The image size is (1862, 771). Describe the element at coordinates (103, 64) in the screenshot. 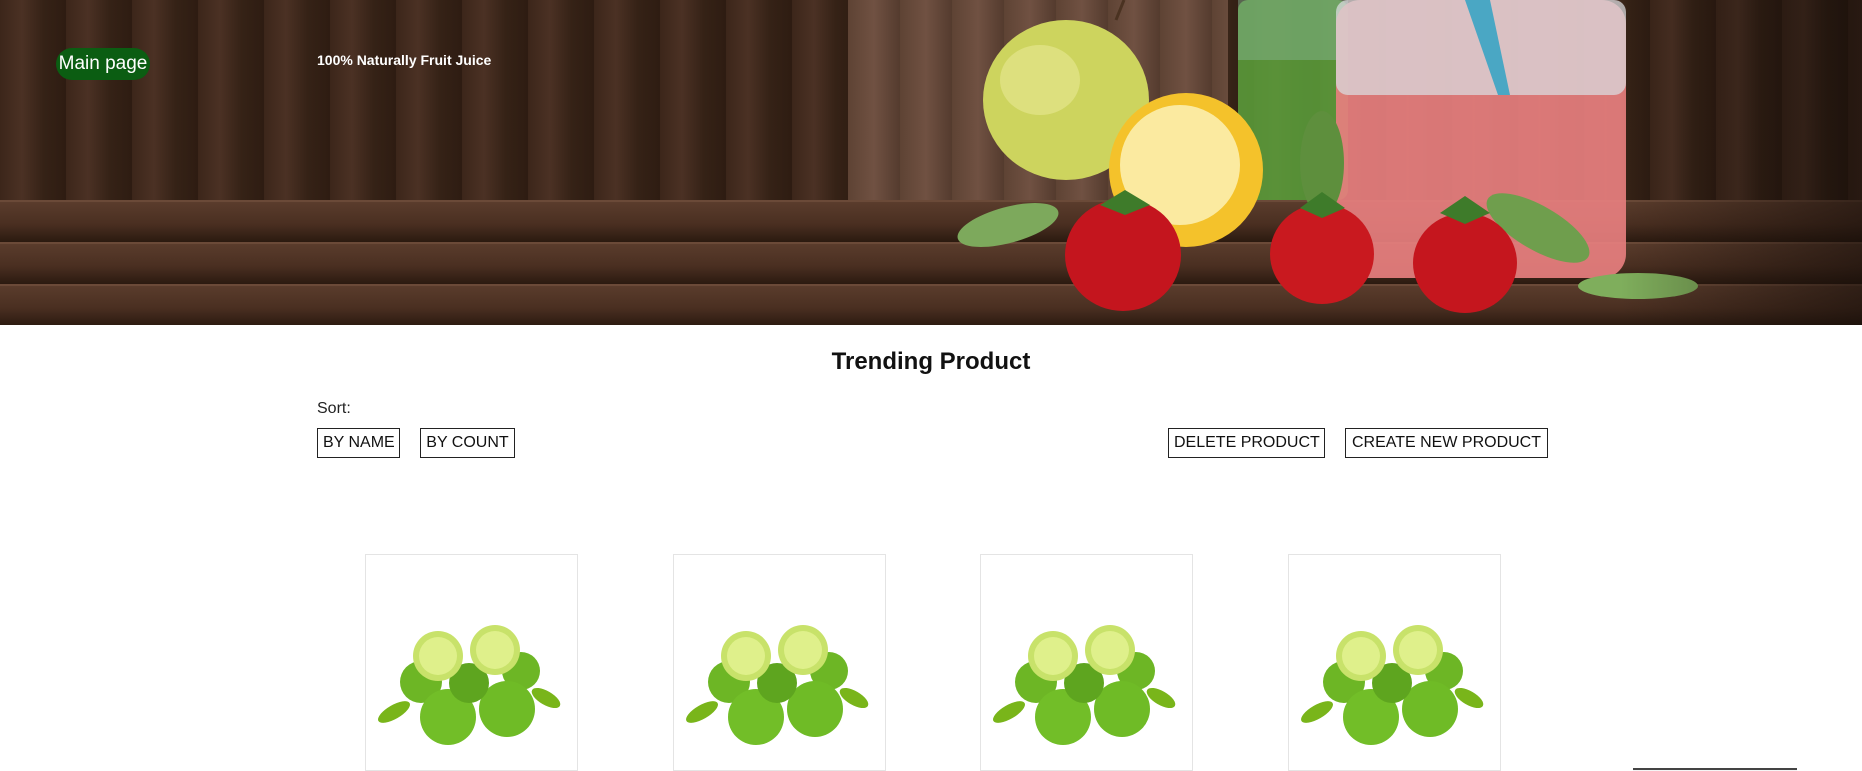

I see `main-page-link: Main page` at that location.